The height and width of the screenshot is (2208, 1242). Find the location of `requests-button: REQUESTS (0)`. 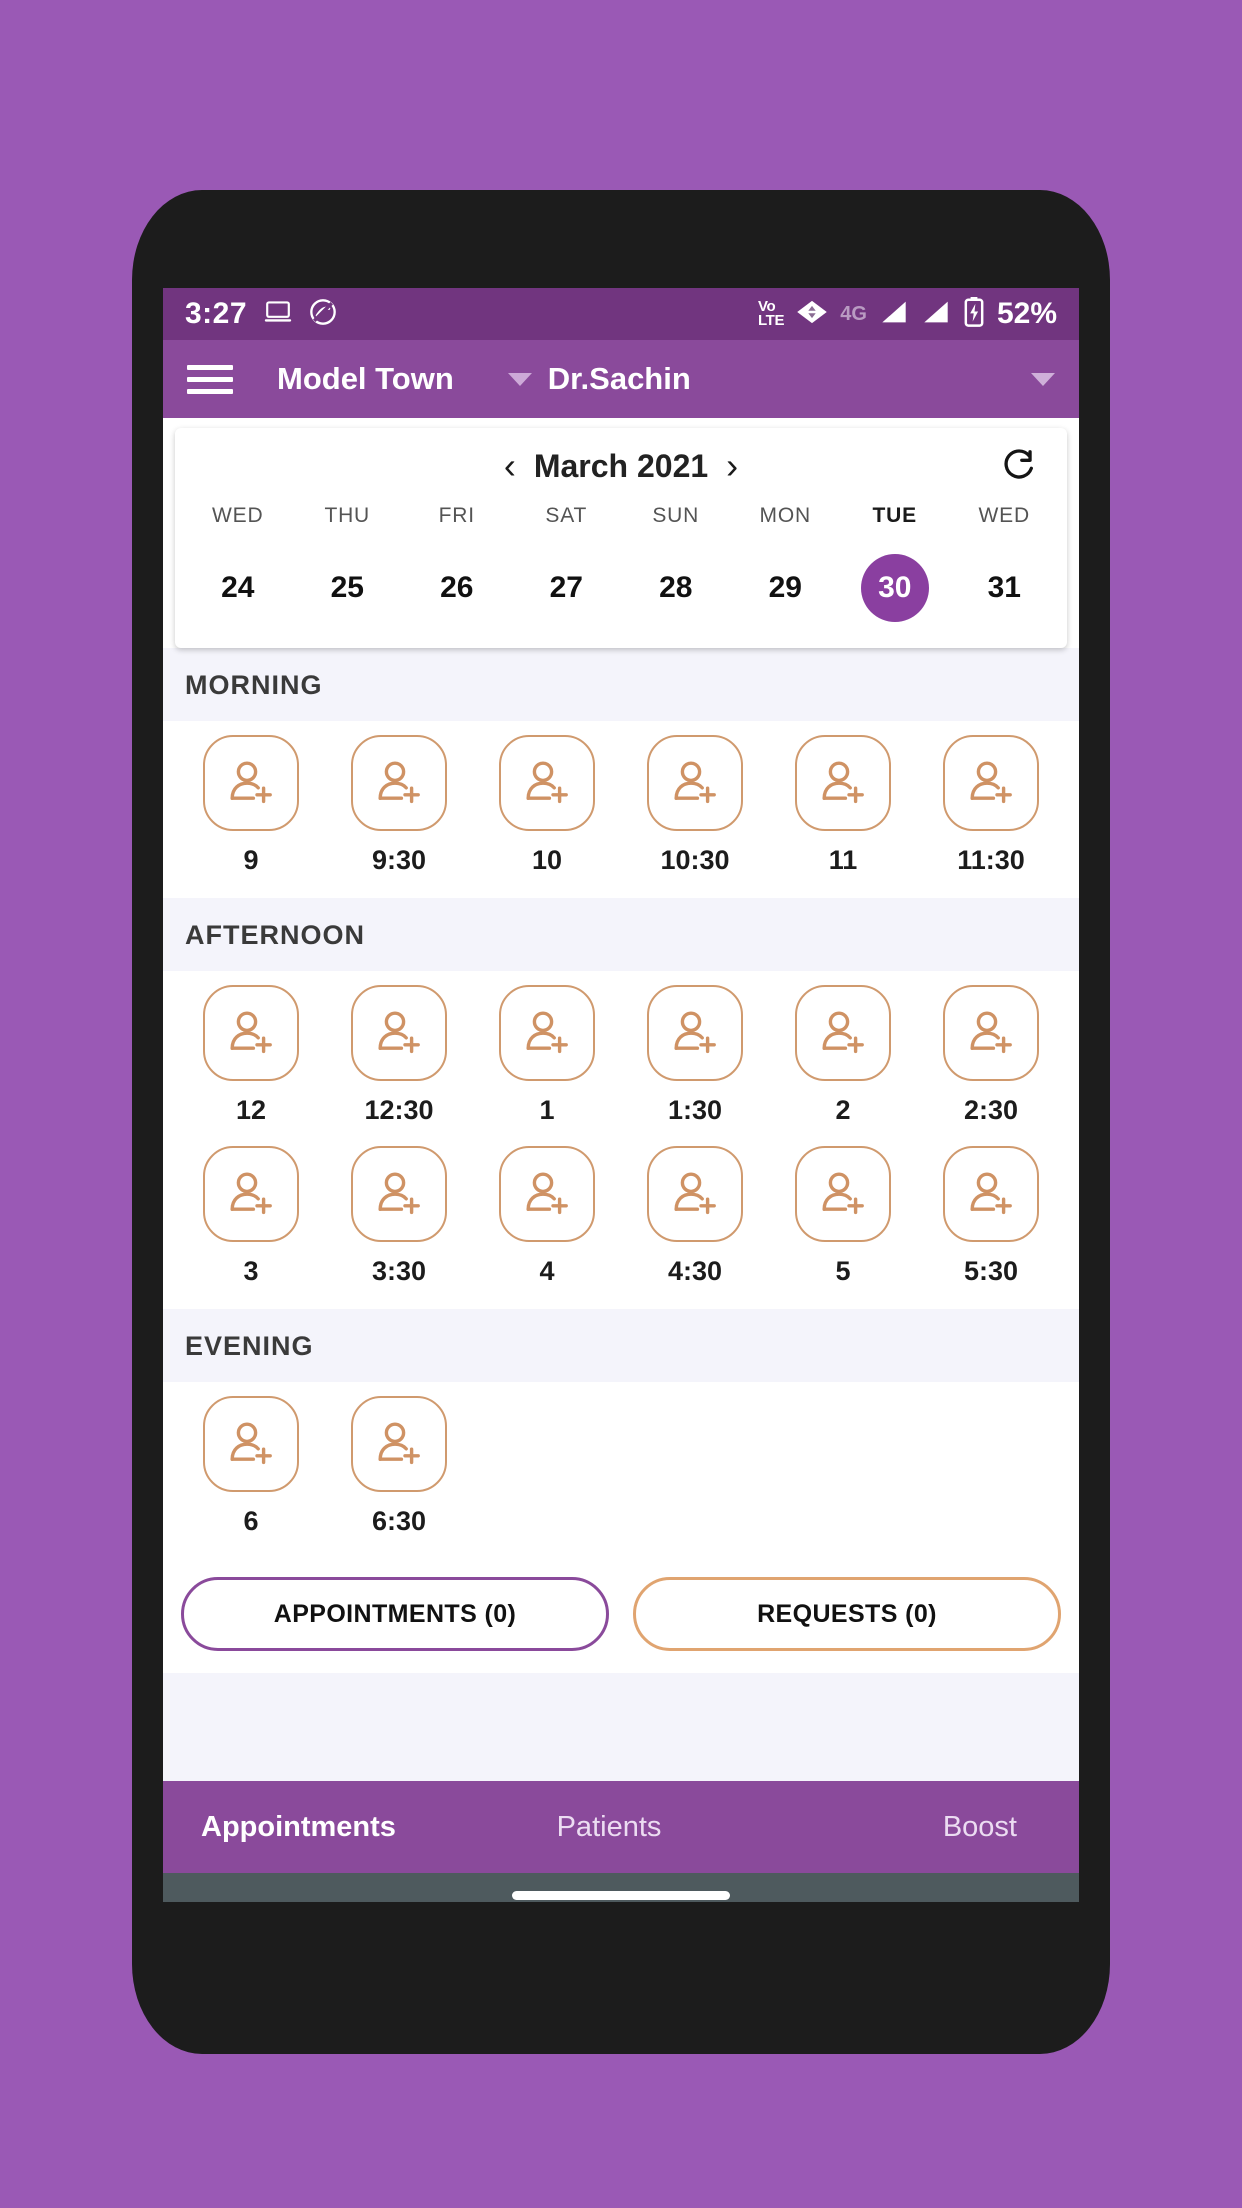

requests-button: REQUESTS (0) is located at coordinates (847, 1614).